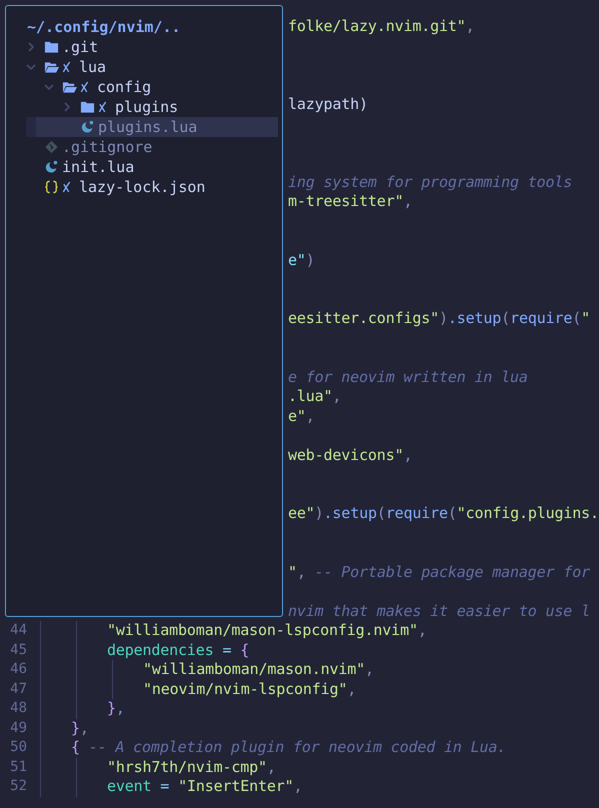 Image resolution: width=599 pixels, height=808 pixels. What do you see at coordinates (152, 107) in the screenshot?
I see `tree-item: plugins` at bounding box center [152, 107].